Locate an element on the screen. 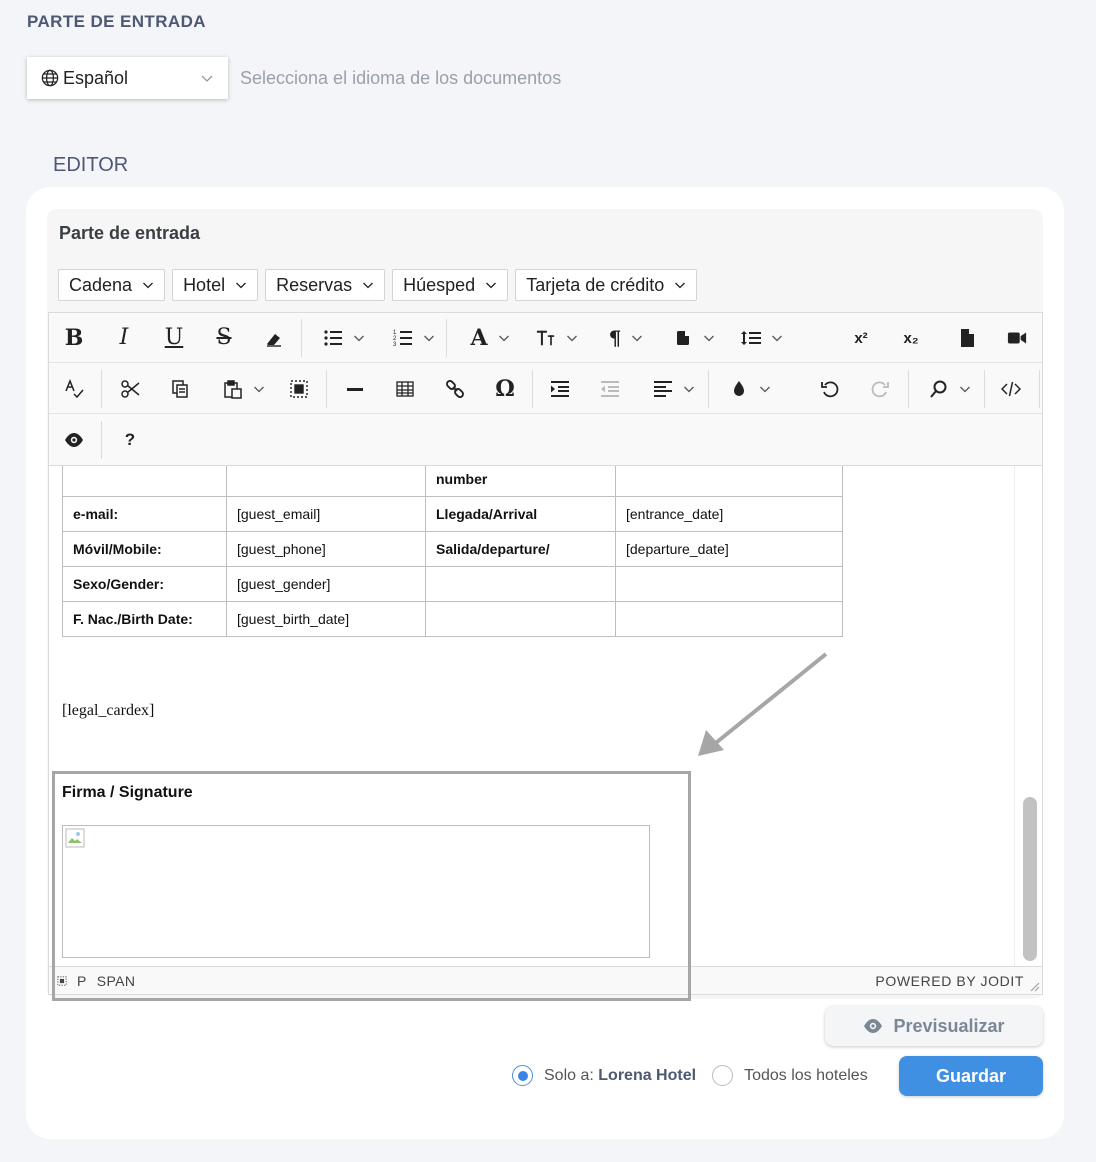  subscript-button: x₂ is located at coordinates (911, 338).